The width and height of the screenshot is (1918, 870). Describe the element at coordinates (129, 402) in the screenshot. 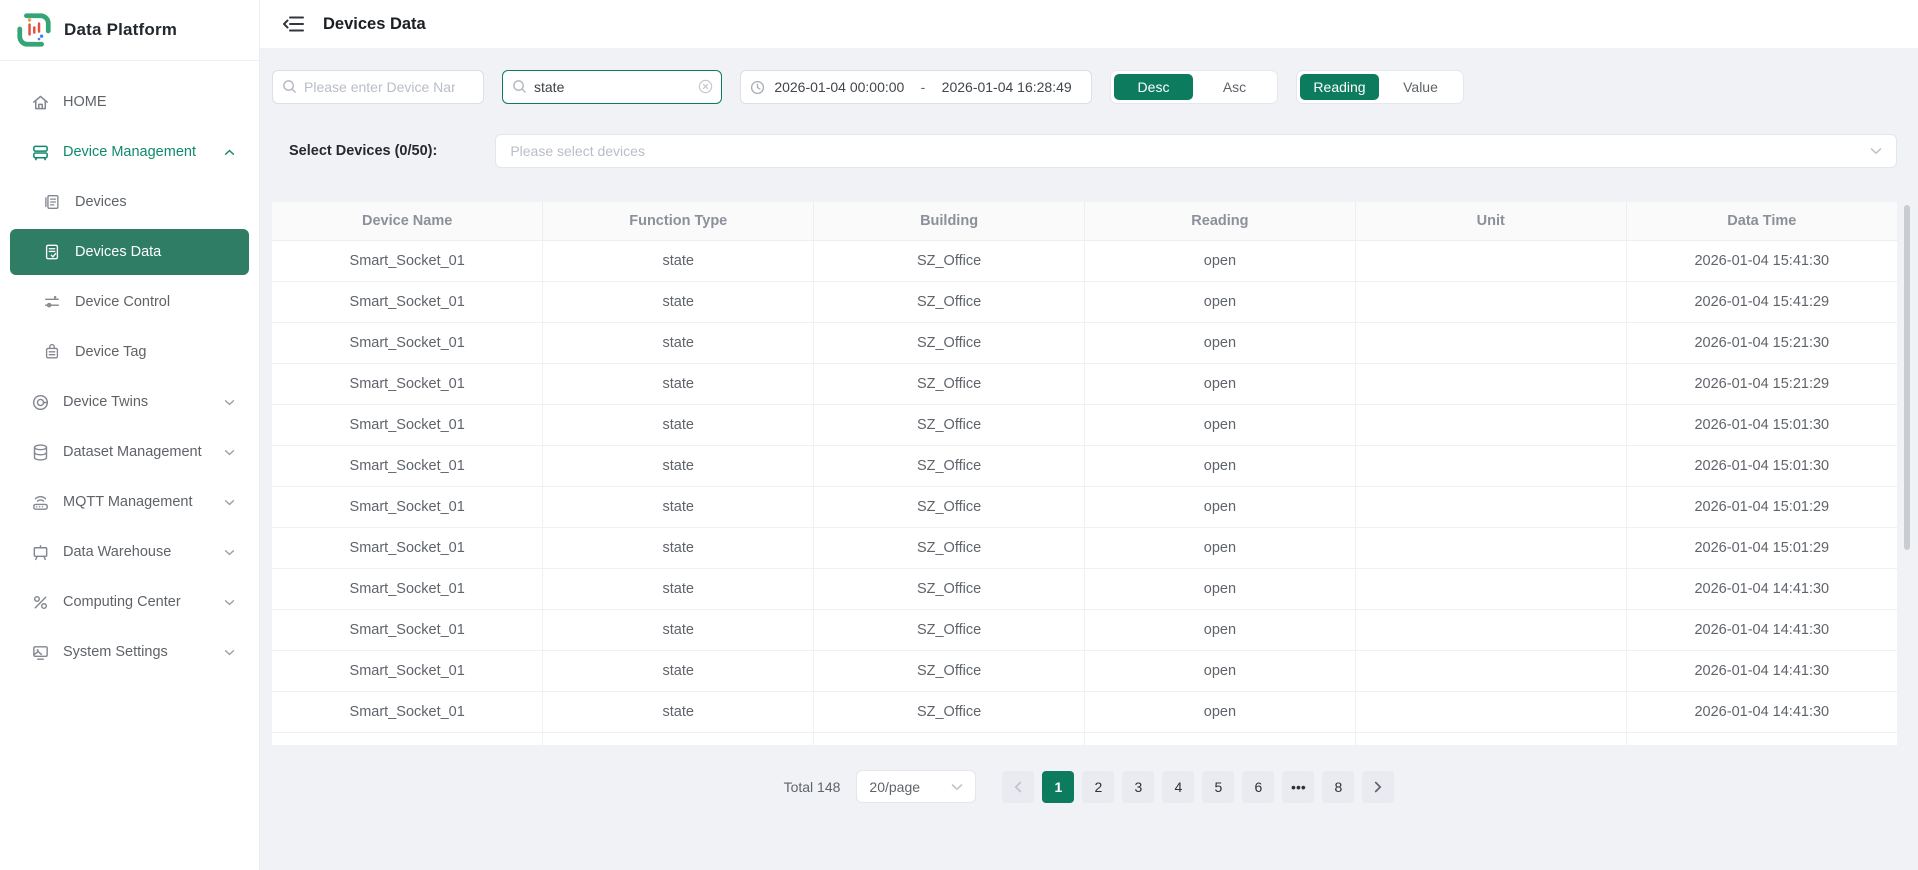

I see `sidebar-item-device-twins: Device Twins` at that location.